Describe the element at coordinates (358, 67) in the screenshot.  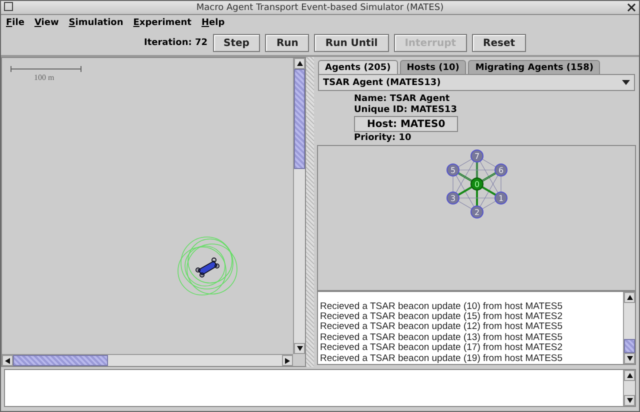
I see `tab: Agents (205)` at that location.